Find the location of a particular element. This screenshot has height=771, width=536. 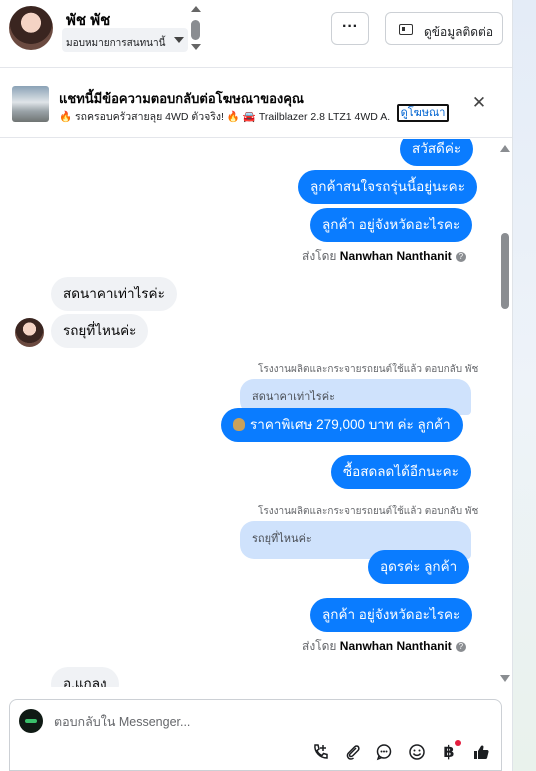

outgoing-message-text: ราคาพิเศษ 279,000 บาท ค่ะ ลูกค้า is located at coordinates (350, 424).